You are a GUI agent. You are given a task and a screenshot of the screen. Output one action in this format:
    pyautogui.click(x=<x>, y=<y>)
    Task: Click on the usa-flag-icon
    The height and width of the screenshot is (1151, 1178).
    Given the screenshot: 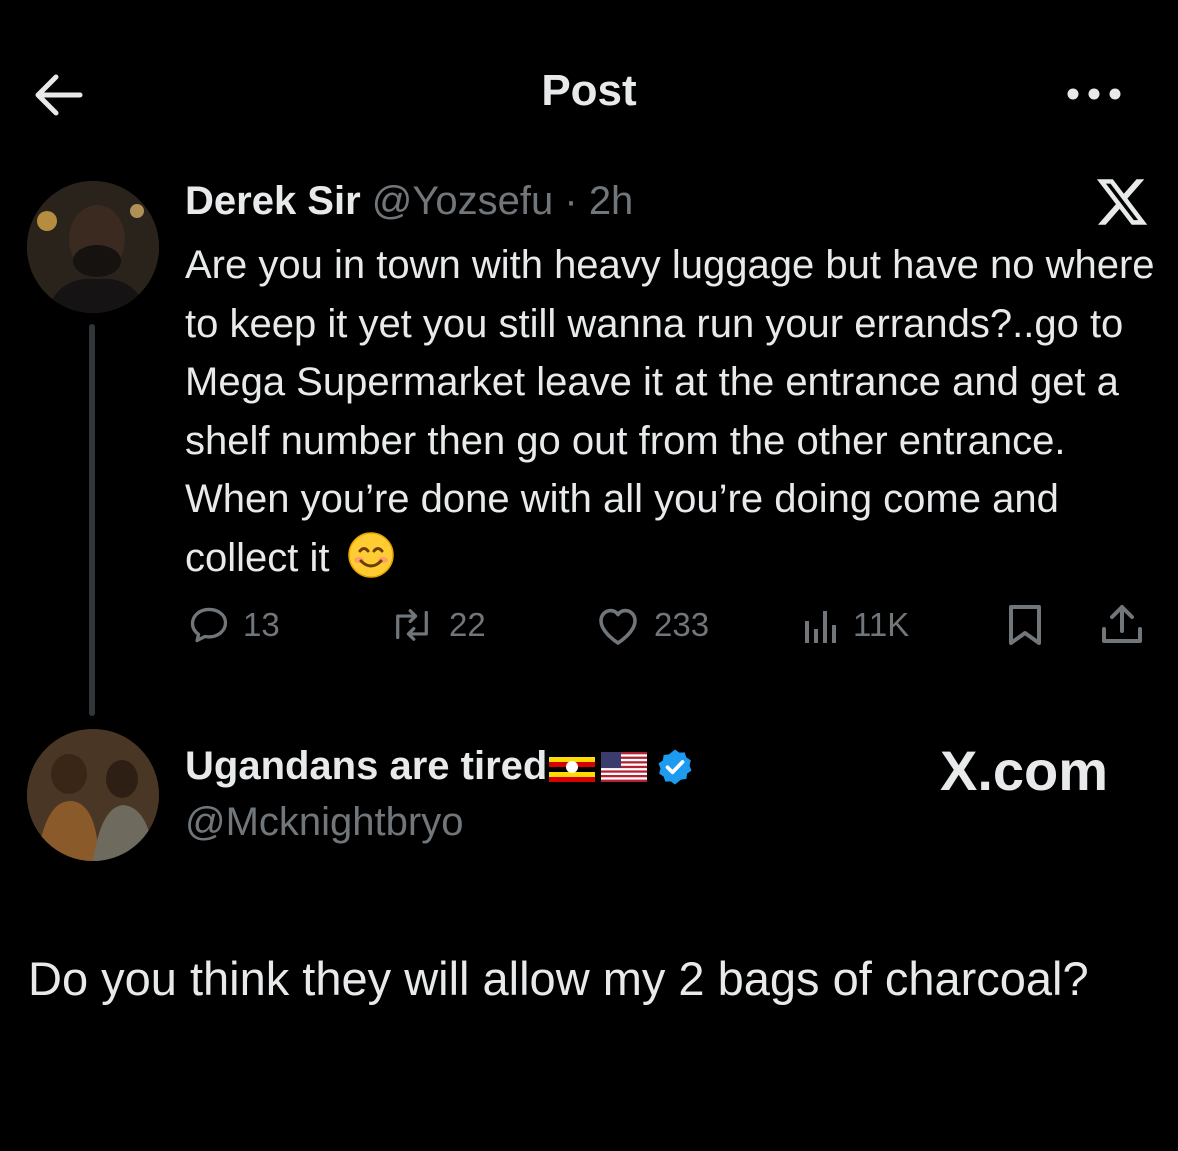 What is the action you would take?
    pyautogui.click(x=624, y=766)
    